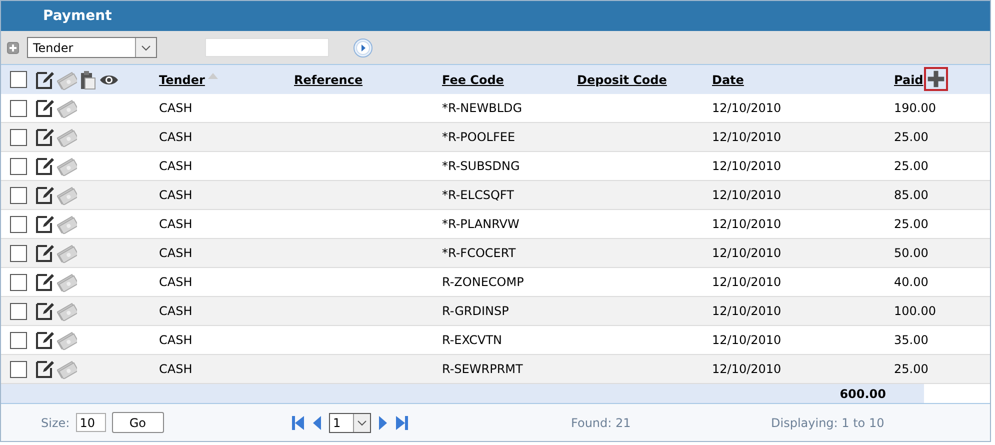 This screenshot has width=995, height=445. What do you see at coordinates (55, 423) in the screenshot?
I see `size-label: Size:` at bounding box center [55, 423].